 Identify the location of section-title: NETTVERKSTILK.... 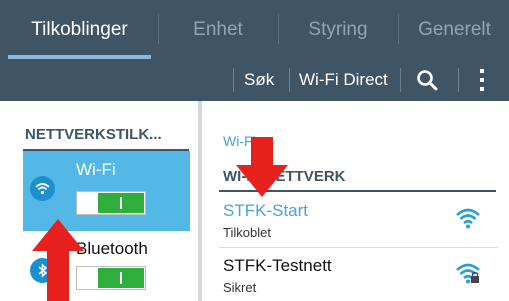
(93, 134).